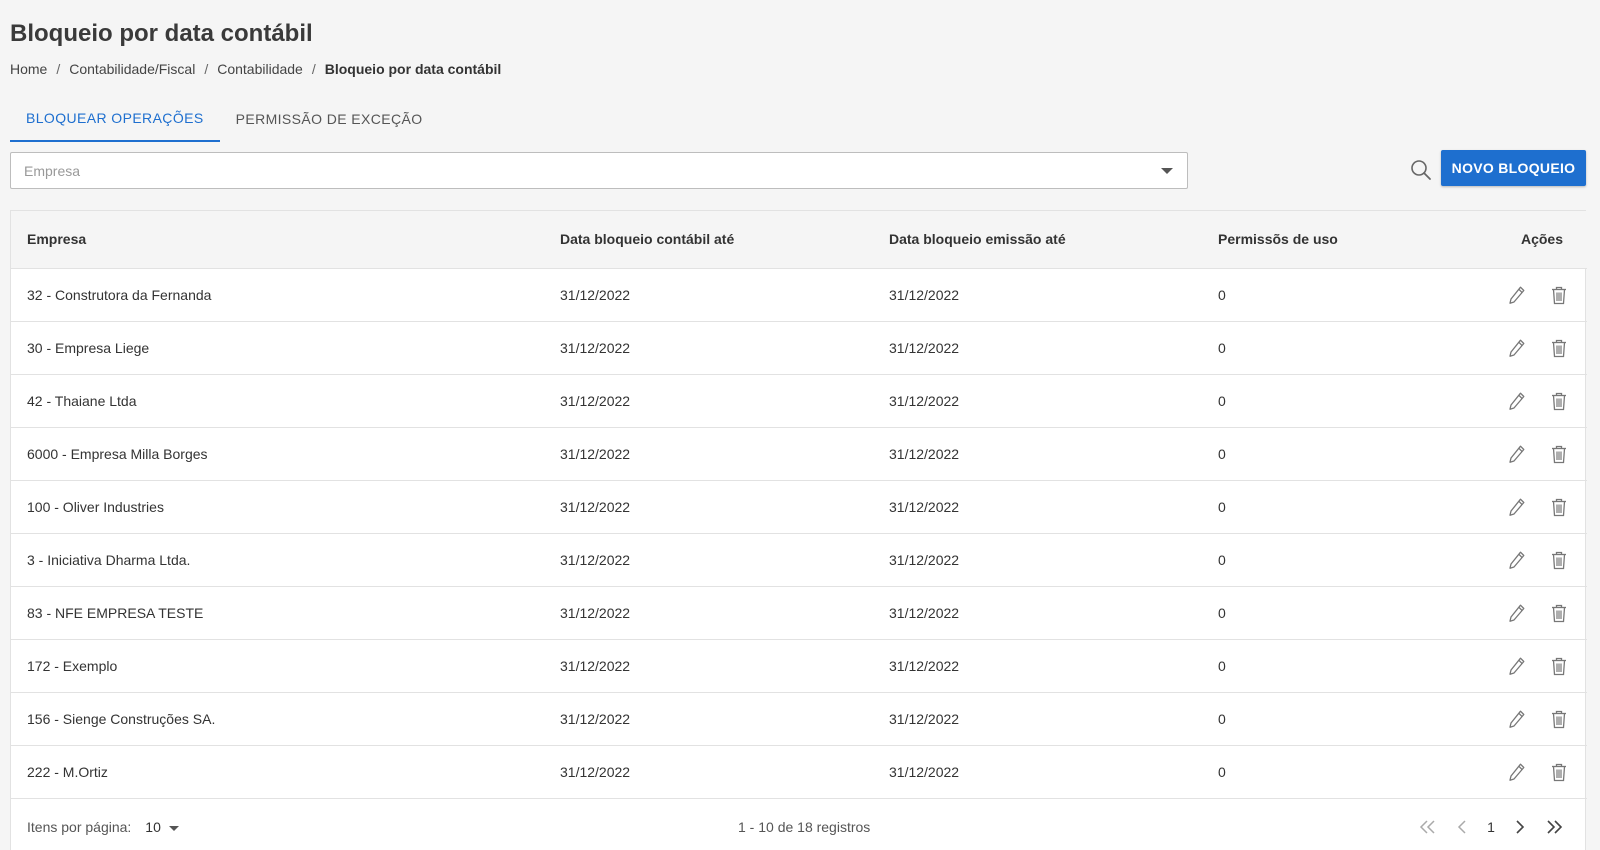 This screenshot has height=850, width=1600. I want to click on cell-empresa: 32 - Construtora da Fernanda, so click(277, 295).